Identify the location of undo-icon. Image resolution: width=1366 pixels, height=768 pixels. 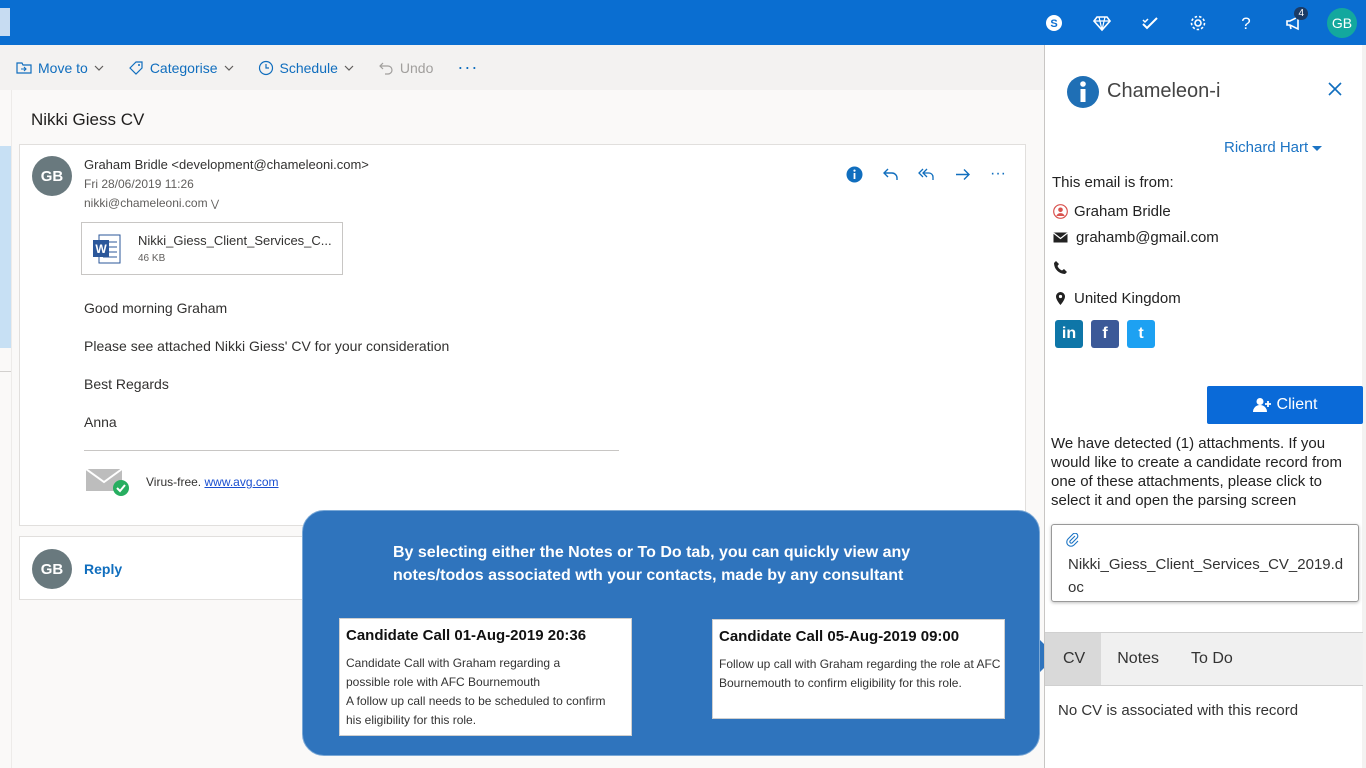
(386, 68).